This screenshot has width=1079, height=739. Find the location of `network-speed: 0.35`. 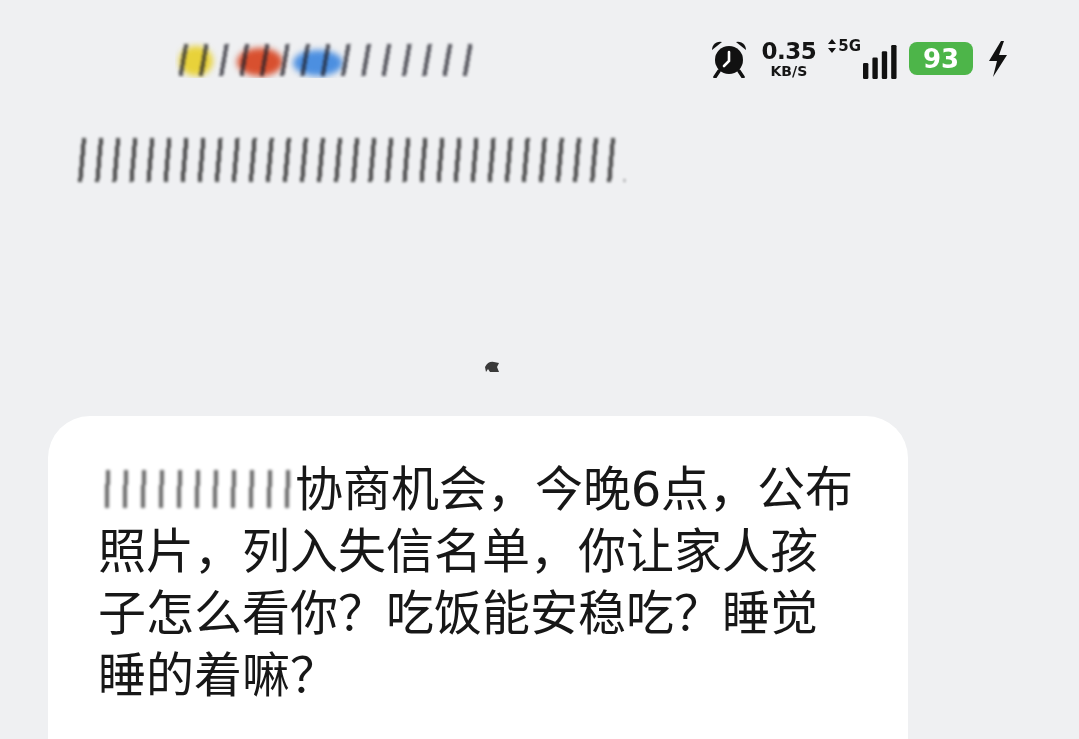

network-speed: 0.35 is located at coordinates (789, 51).